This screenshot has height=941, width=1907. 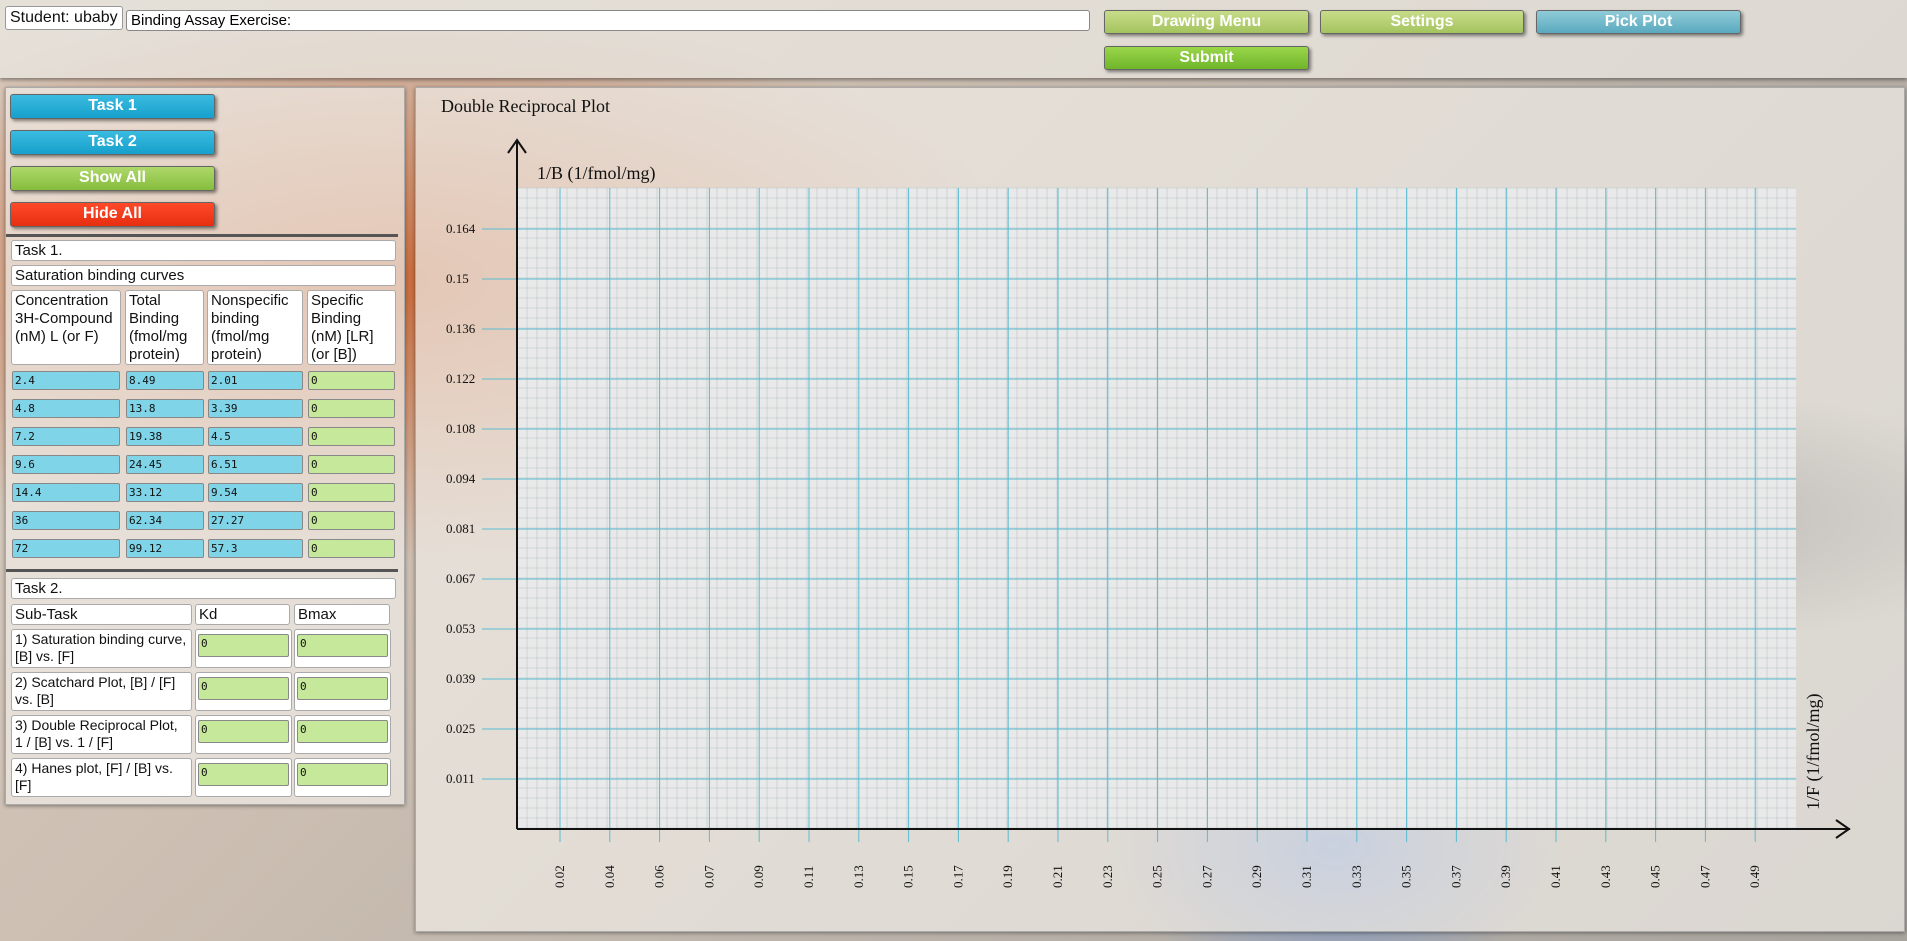 I want to click on task1-total-binding-cell: 62.34, so click(x=165, y=520).